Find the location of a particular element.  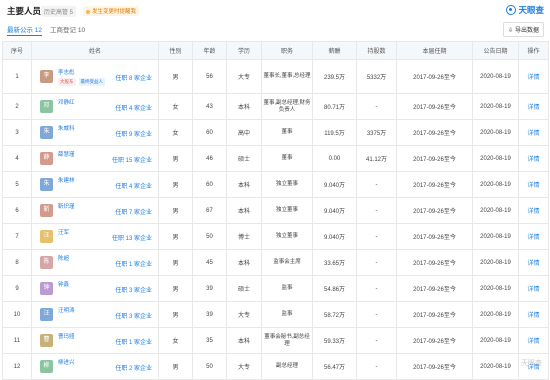

position-cell: 监事会主席 is located at coordinates (287, 262).